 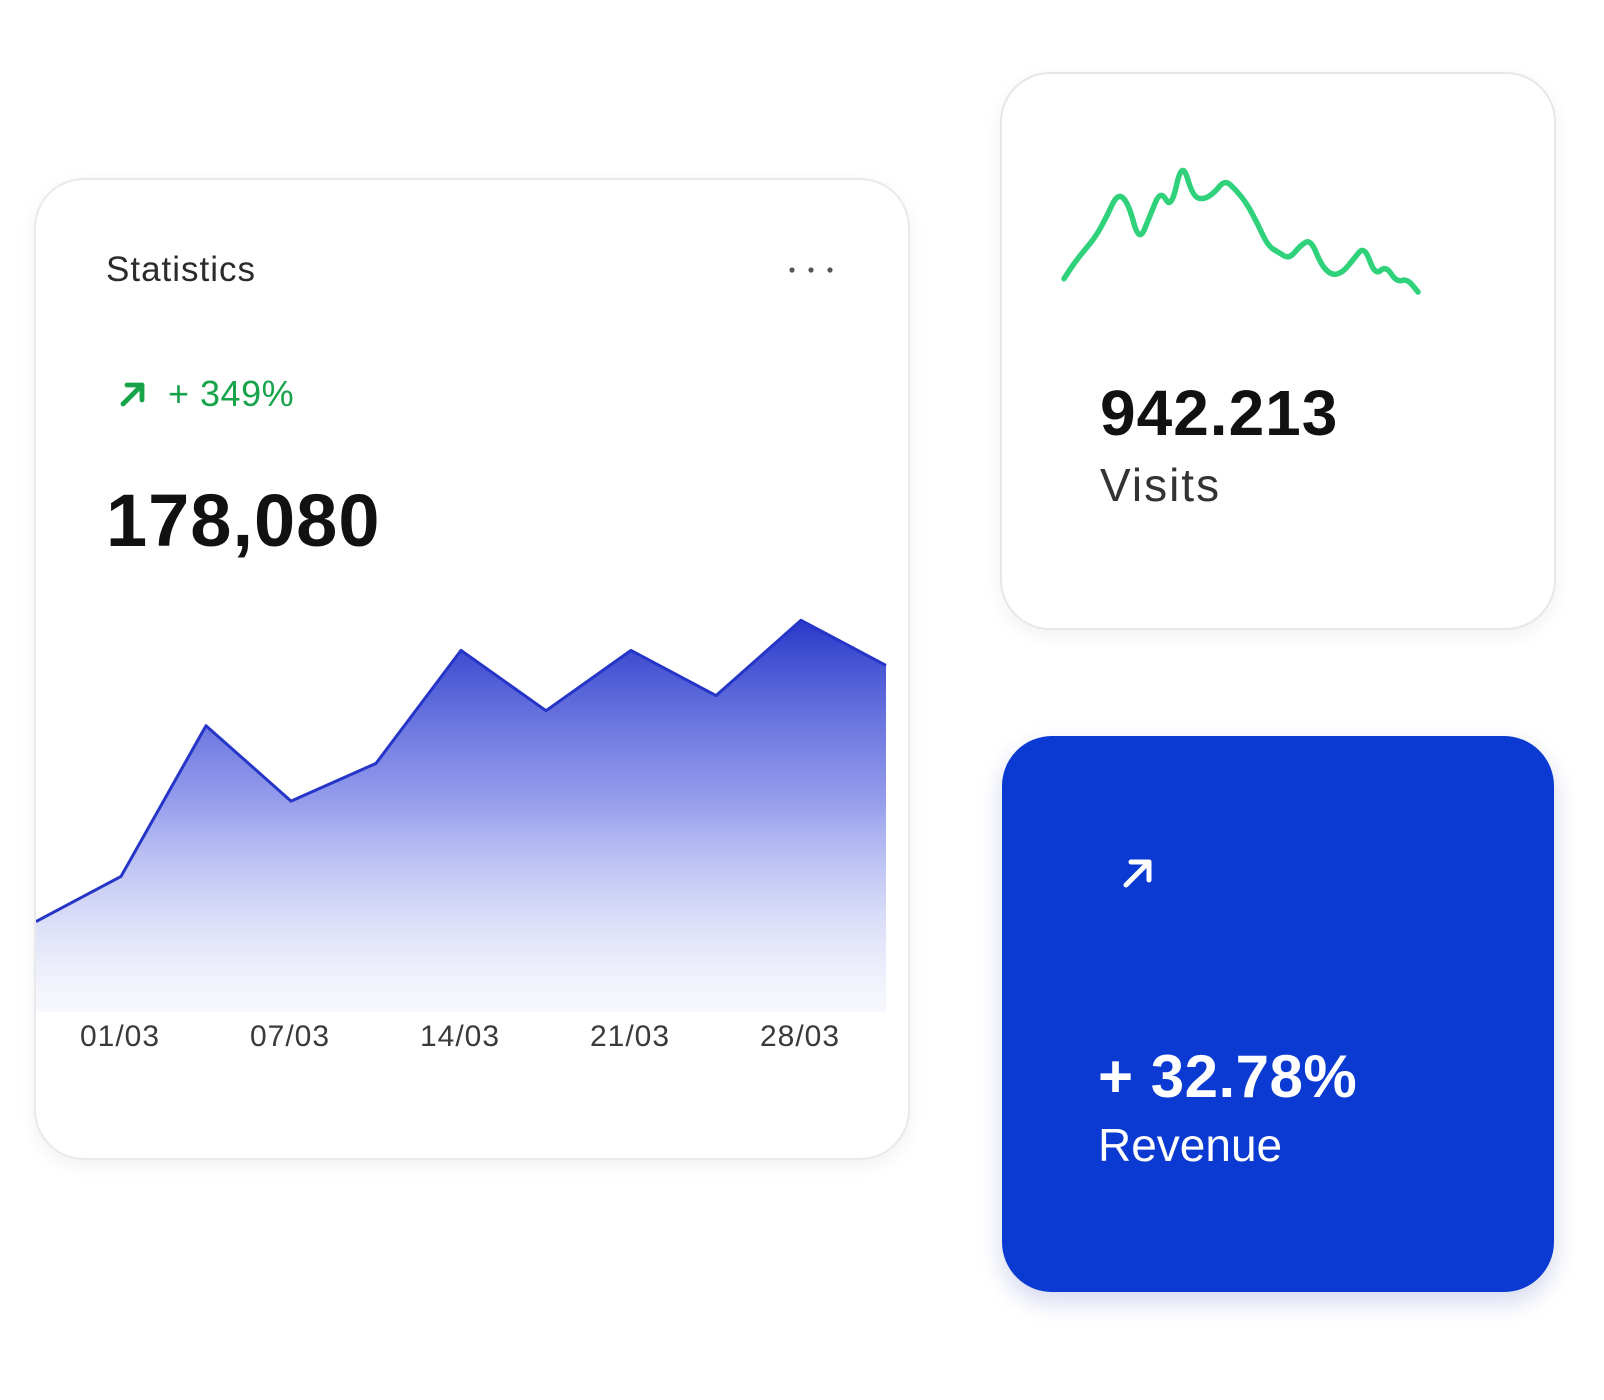 I want to click on trend-percentage: + 349%, so click(x=231, y=393).